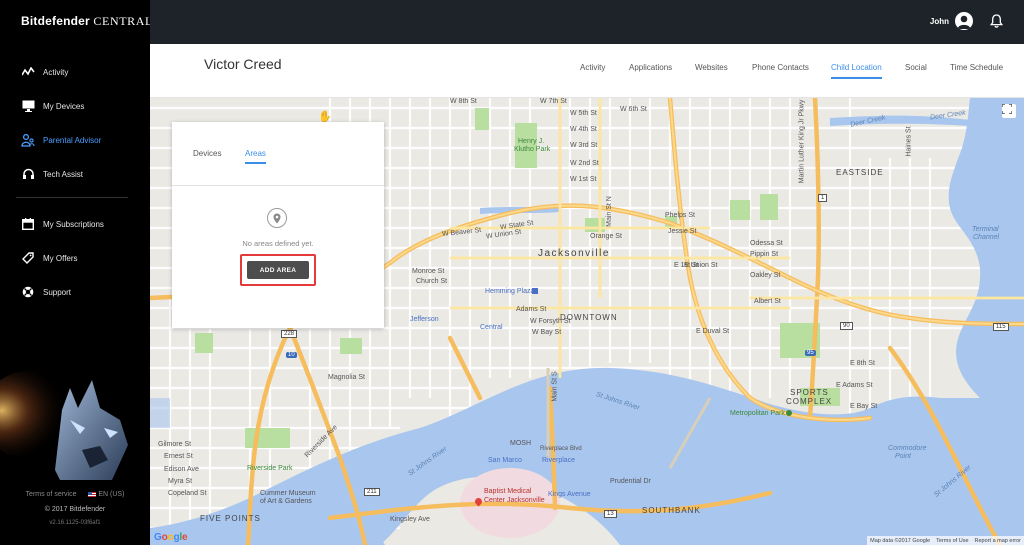 The width and height of the screenshot is (1024, 545). I want to click on map-label-haines-st: Haines St, so click(909, 141).